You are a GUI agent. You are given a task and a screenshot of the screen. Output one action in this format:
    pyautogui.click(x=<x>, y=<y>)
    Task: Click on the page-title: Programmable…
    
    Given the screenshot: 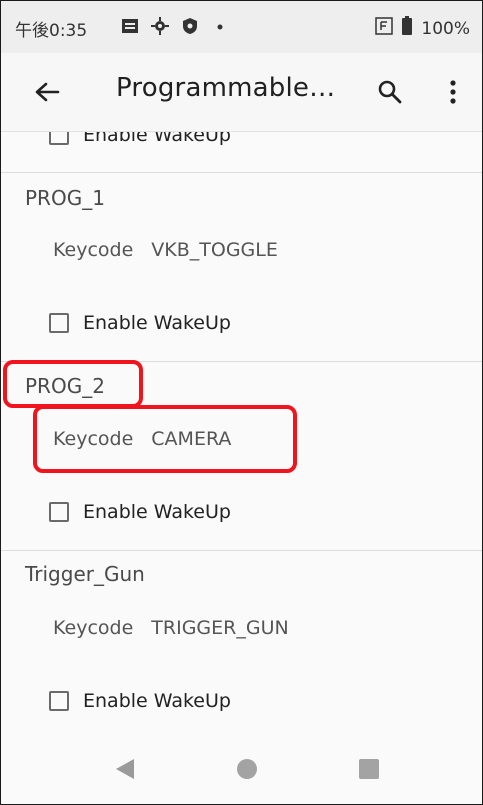 What is the action you would take?
    pyautogui.click(x=226, y=88)
    